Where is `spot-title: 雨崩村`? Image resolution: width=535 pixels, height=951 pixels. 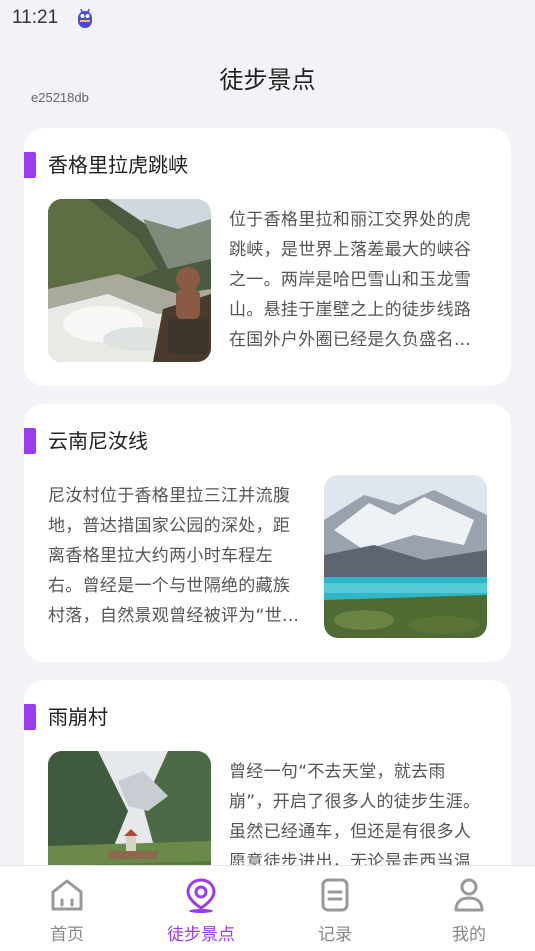
spot-title: 雨崩村 is located at coordinates (78, 717).